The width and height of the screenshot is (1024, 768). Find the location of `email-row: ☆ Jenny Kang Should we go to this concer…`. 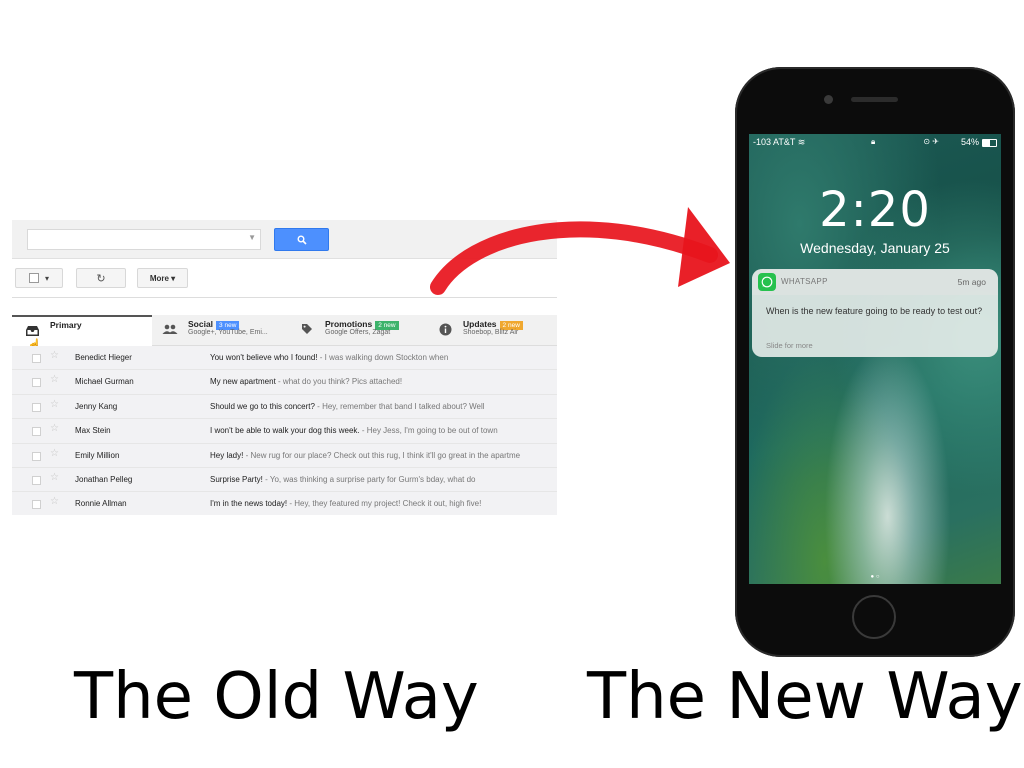

email-row: ☆ Jenny Kang Should we go to this concer… is located at coordinates (284, 407).